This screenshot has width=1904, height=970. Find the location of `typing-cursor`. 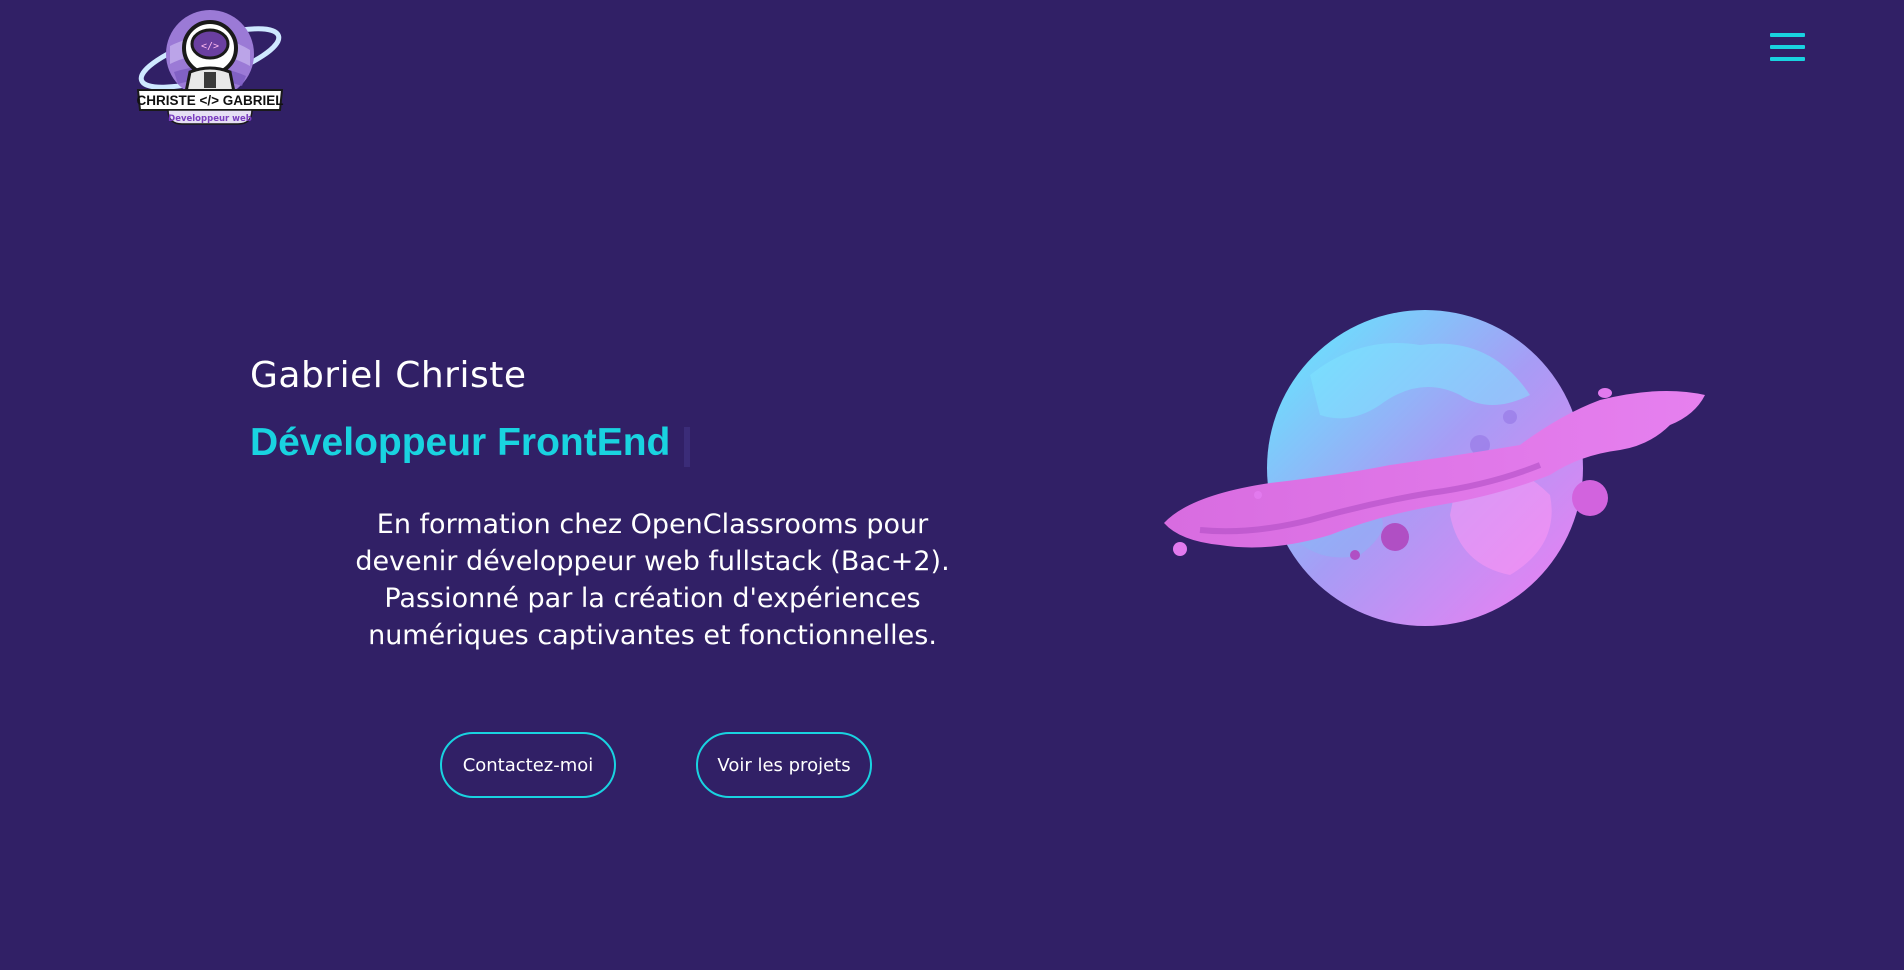

typing-cursor is located at coordinates (687, 447).